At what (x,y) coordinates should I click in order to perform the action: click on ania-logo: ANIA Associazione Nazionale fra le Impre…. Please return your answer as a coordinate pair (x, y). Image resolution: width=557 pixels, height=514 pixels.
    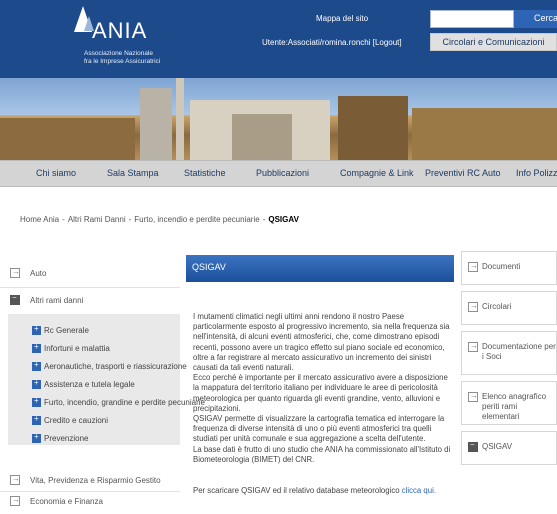
    Looking at the image, I should click on (122, 39).